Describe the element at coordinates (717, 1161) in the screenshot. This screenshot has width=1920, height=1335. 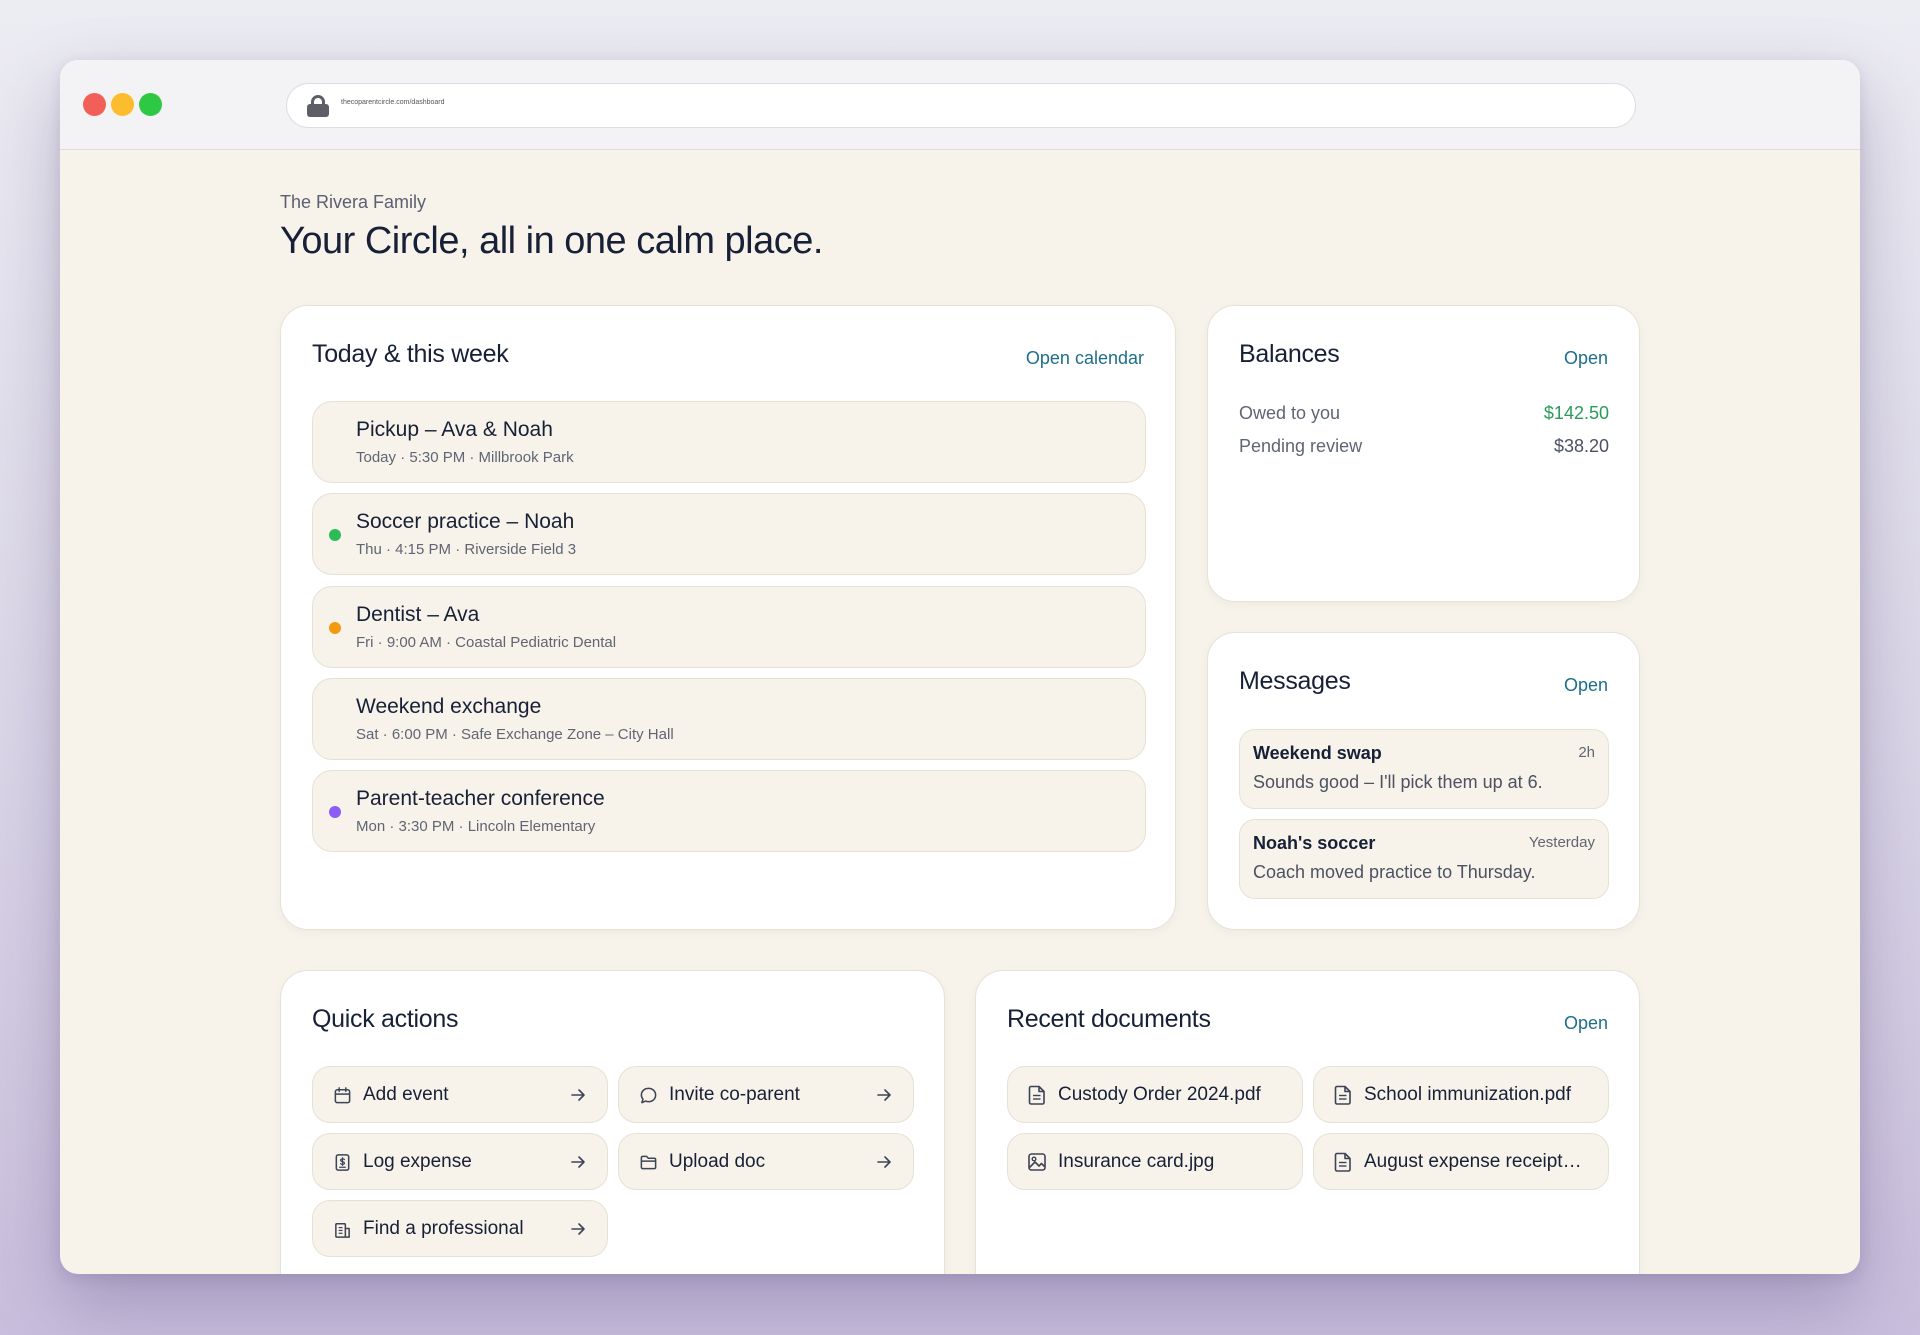
I see `action-label: Upload doc` at that location.